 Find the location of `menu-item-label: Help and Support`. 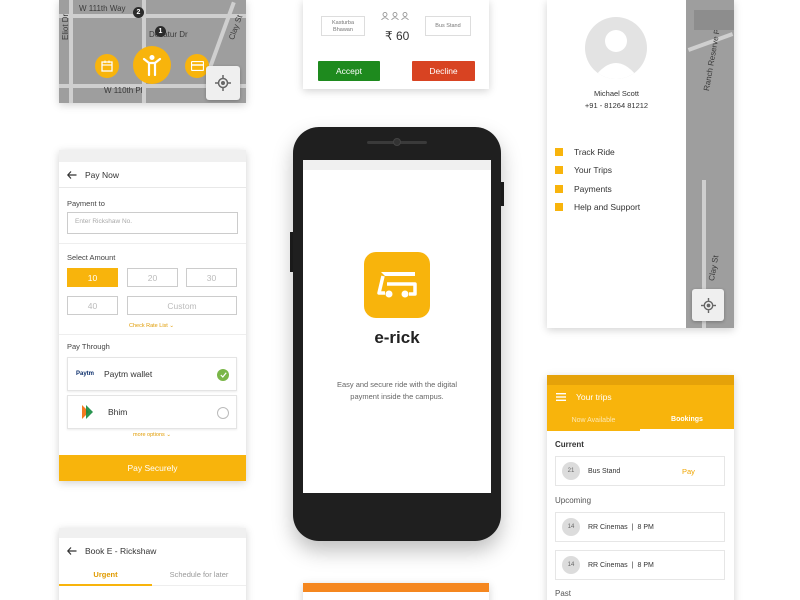

menu-item-label: Help and Support is located at coordinates (607, 207).